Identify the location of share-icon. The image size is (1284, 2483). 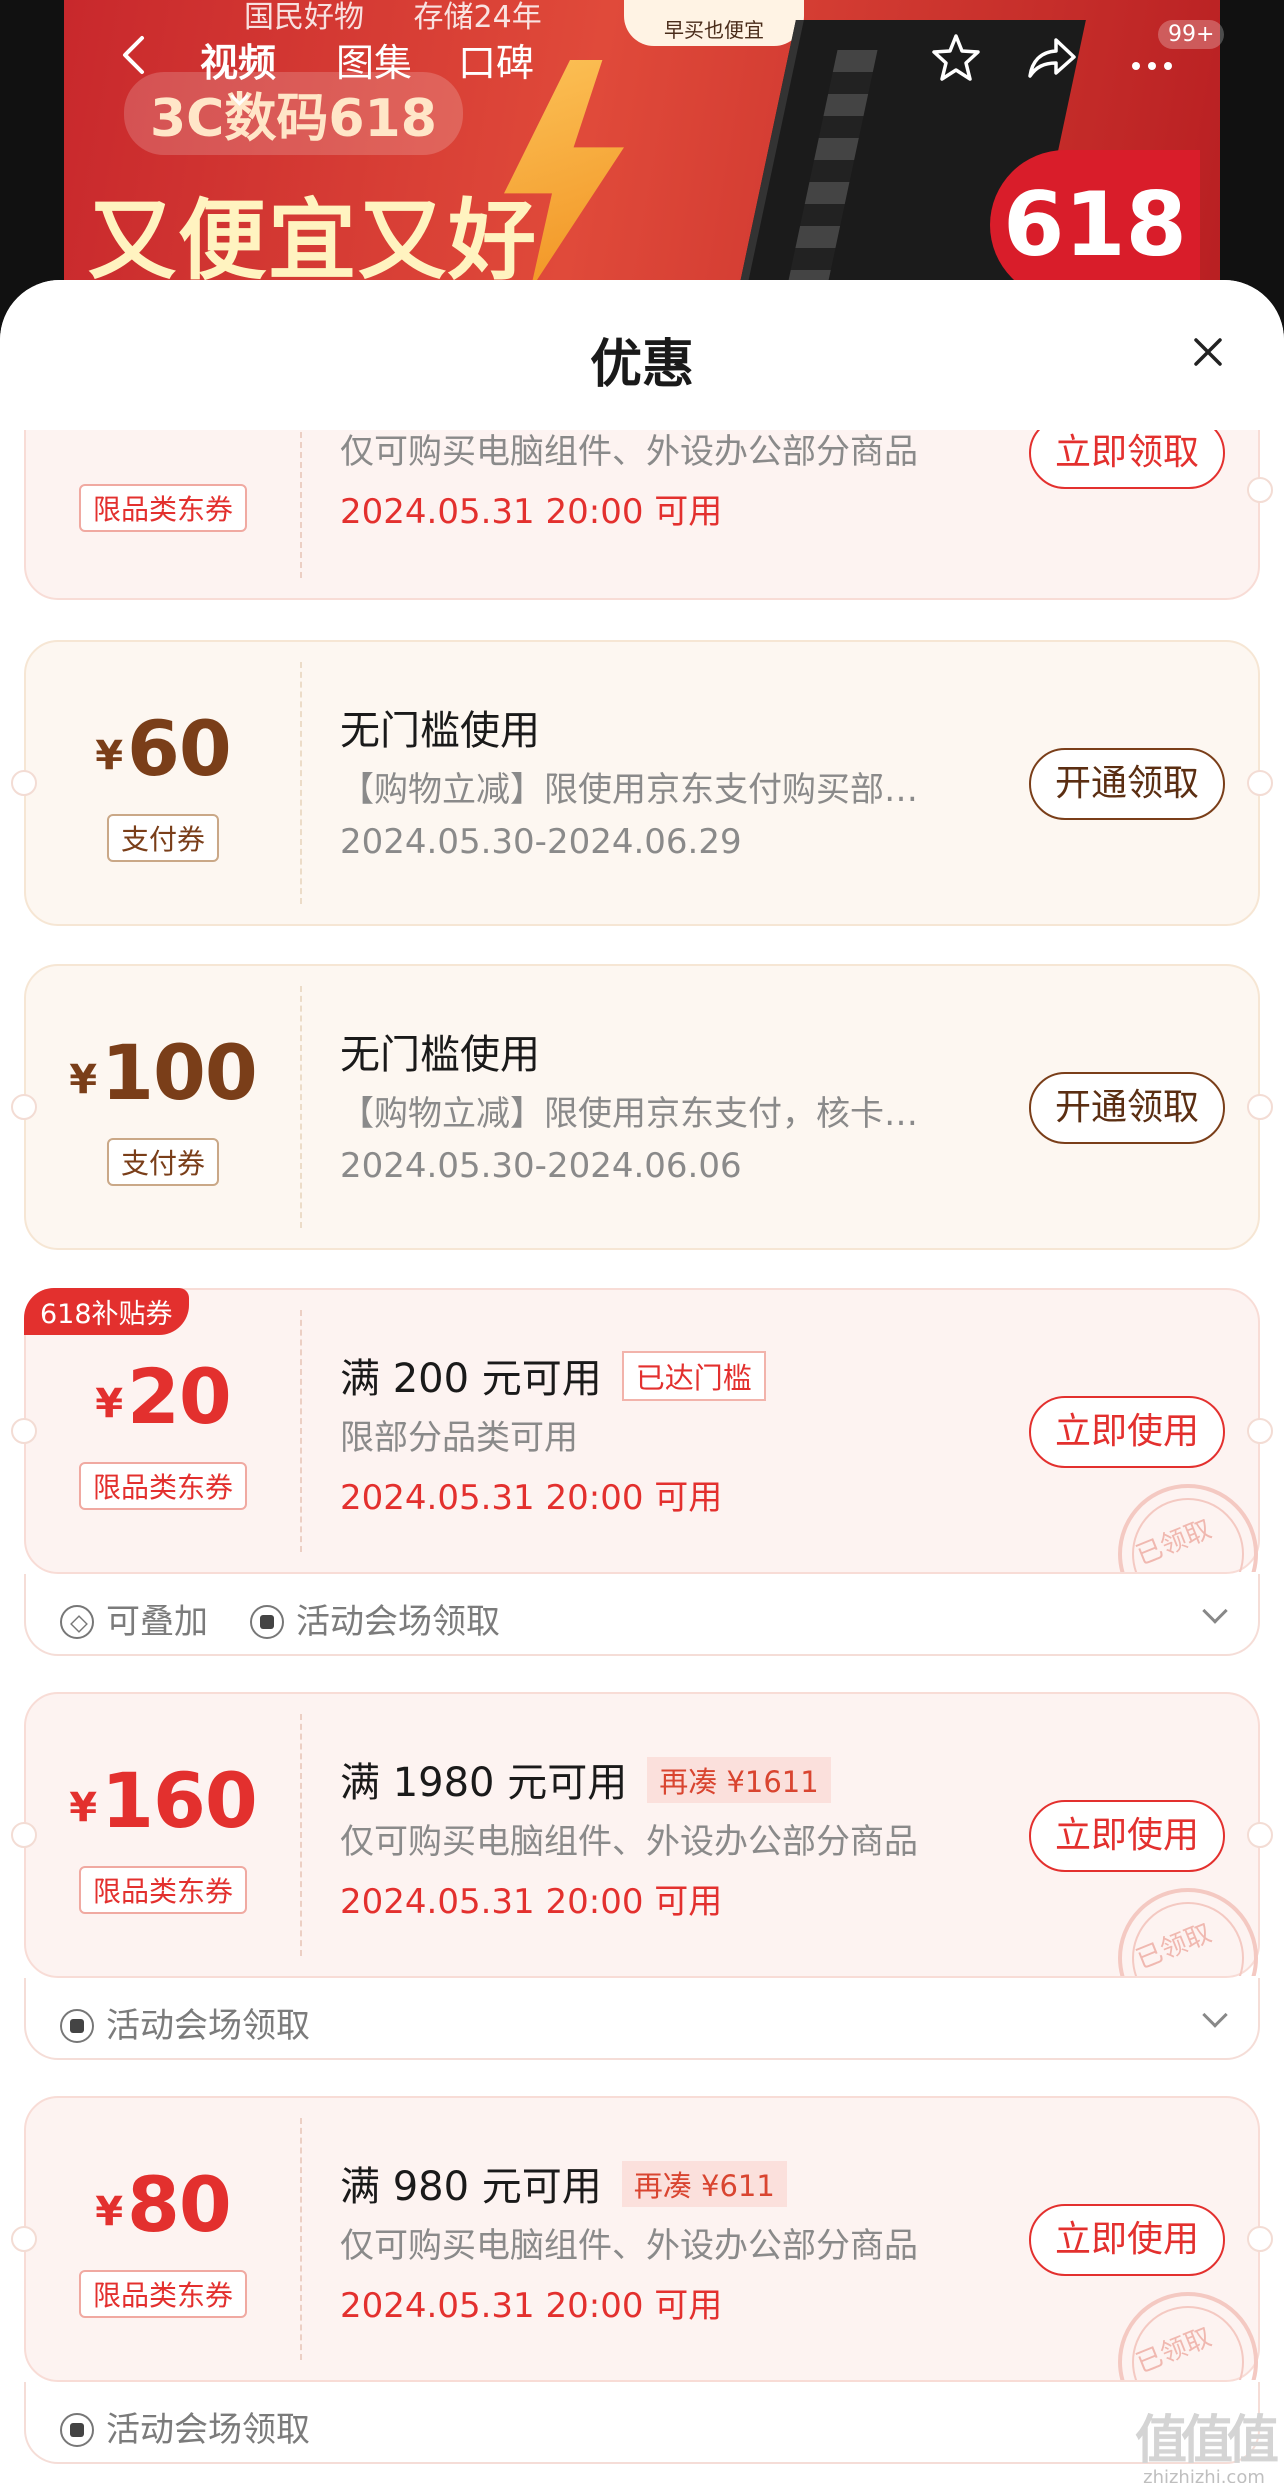
(1052, 58).